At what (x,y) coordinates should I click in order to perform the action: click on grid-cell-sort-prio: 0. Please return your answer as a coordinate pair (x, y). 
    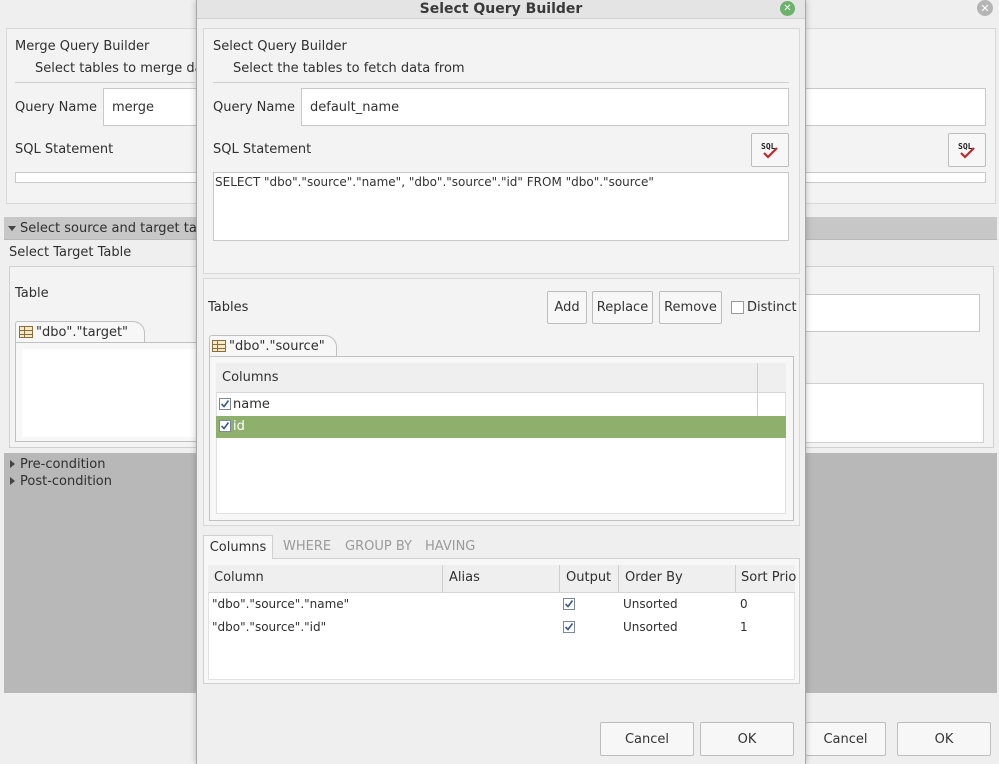
    Looking at the image, I should click on (744, 604).